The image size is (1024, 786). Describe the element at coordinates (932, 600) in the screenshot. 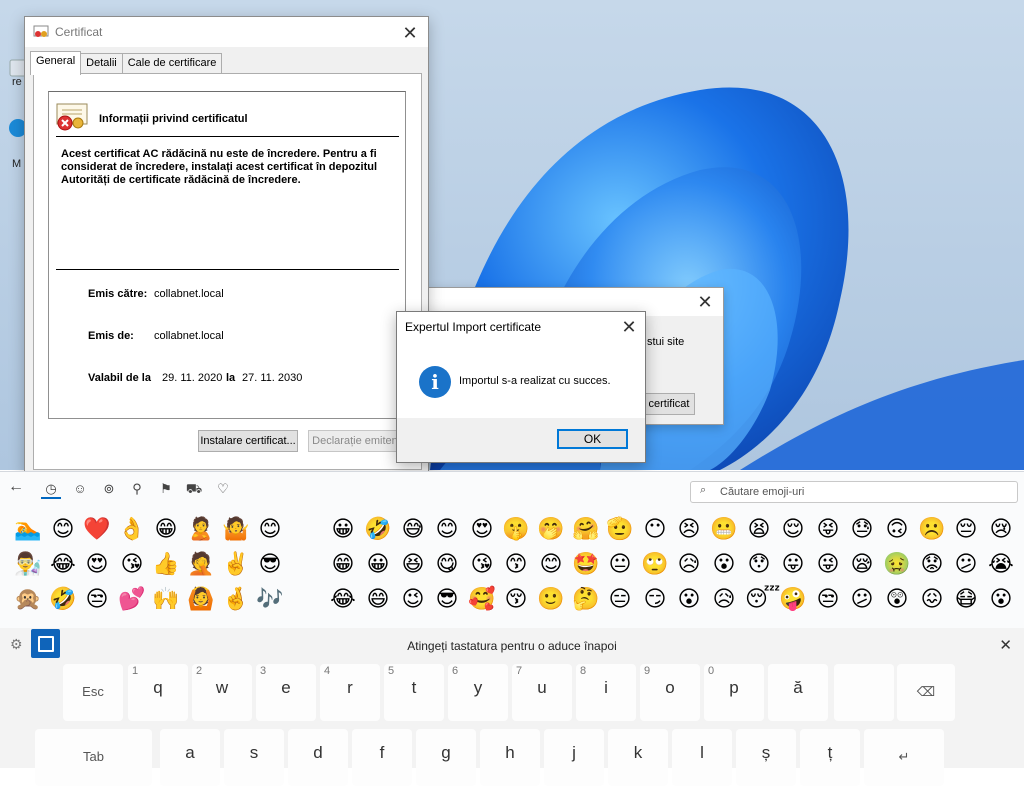

I see `emoji-item: 😖` at that location.